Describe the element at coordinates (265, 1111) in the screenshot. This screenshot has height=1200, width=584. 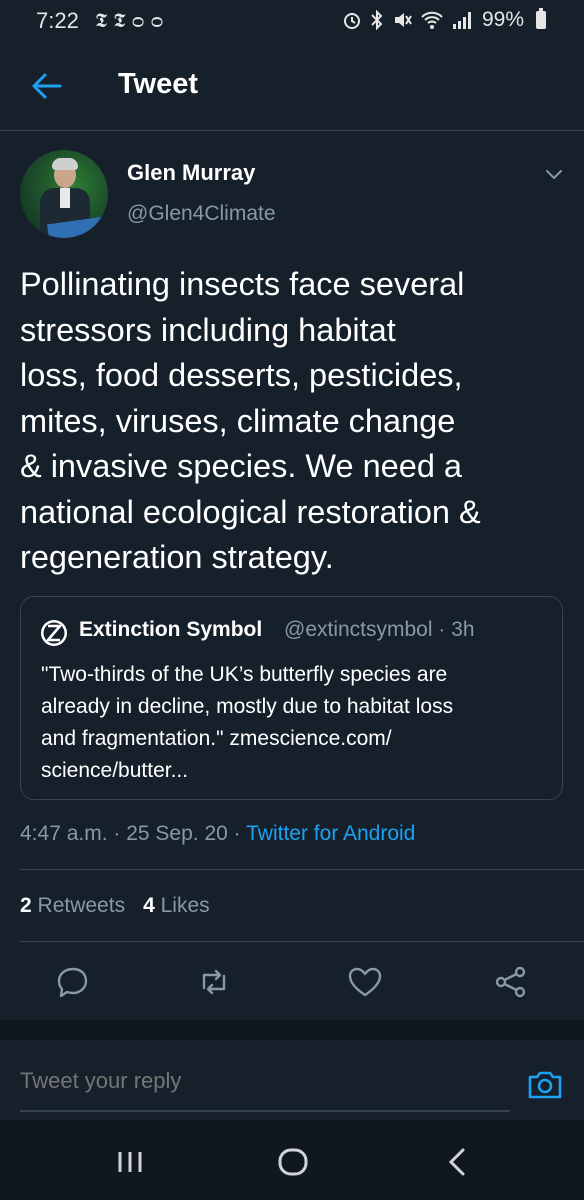
I see `reply-underline` at that location.